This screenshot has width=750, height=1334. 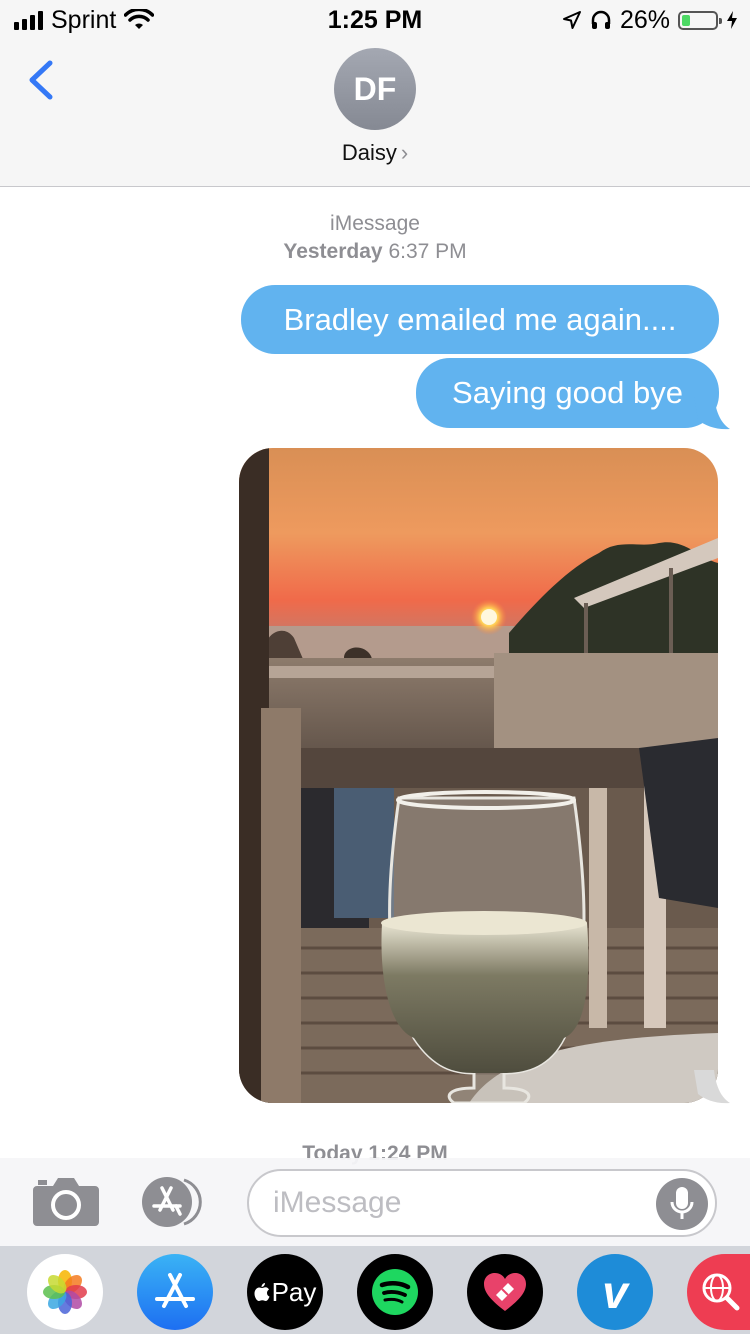 What do you see at coordinates (262, 1292) in the screenshot?
I see `apple-logo-icon` at bounding box center [262, 1292].